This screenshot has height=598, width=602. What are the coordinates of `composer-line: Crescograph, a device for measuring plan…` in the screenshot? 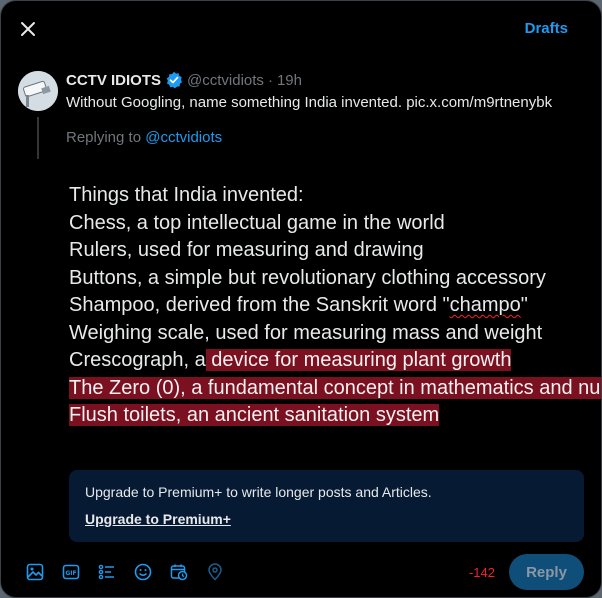 It's located at (319, 361).